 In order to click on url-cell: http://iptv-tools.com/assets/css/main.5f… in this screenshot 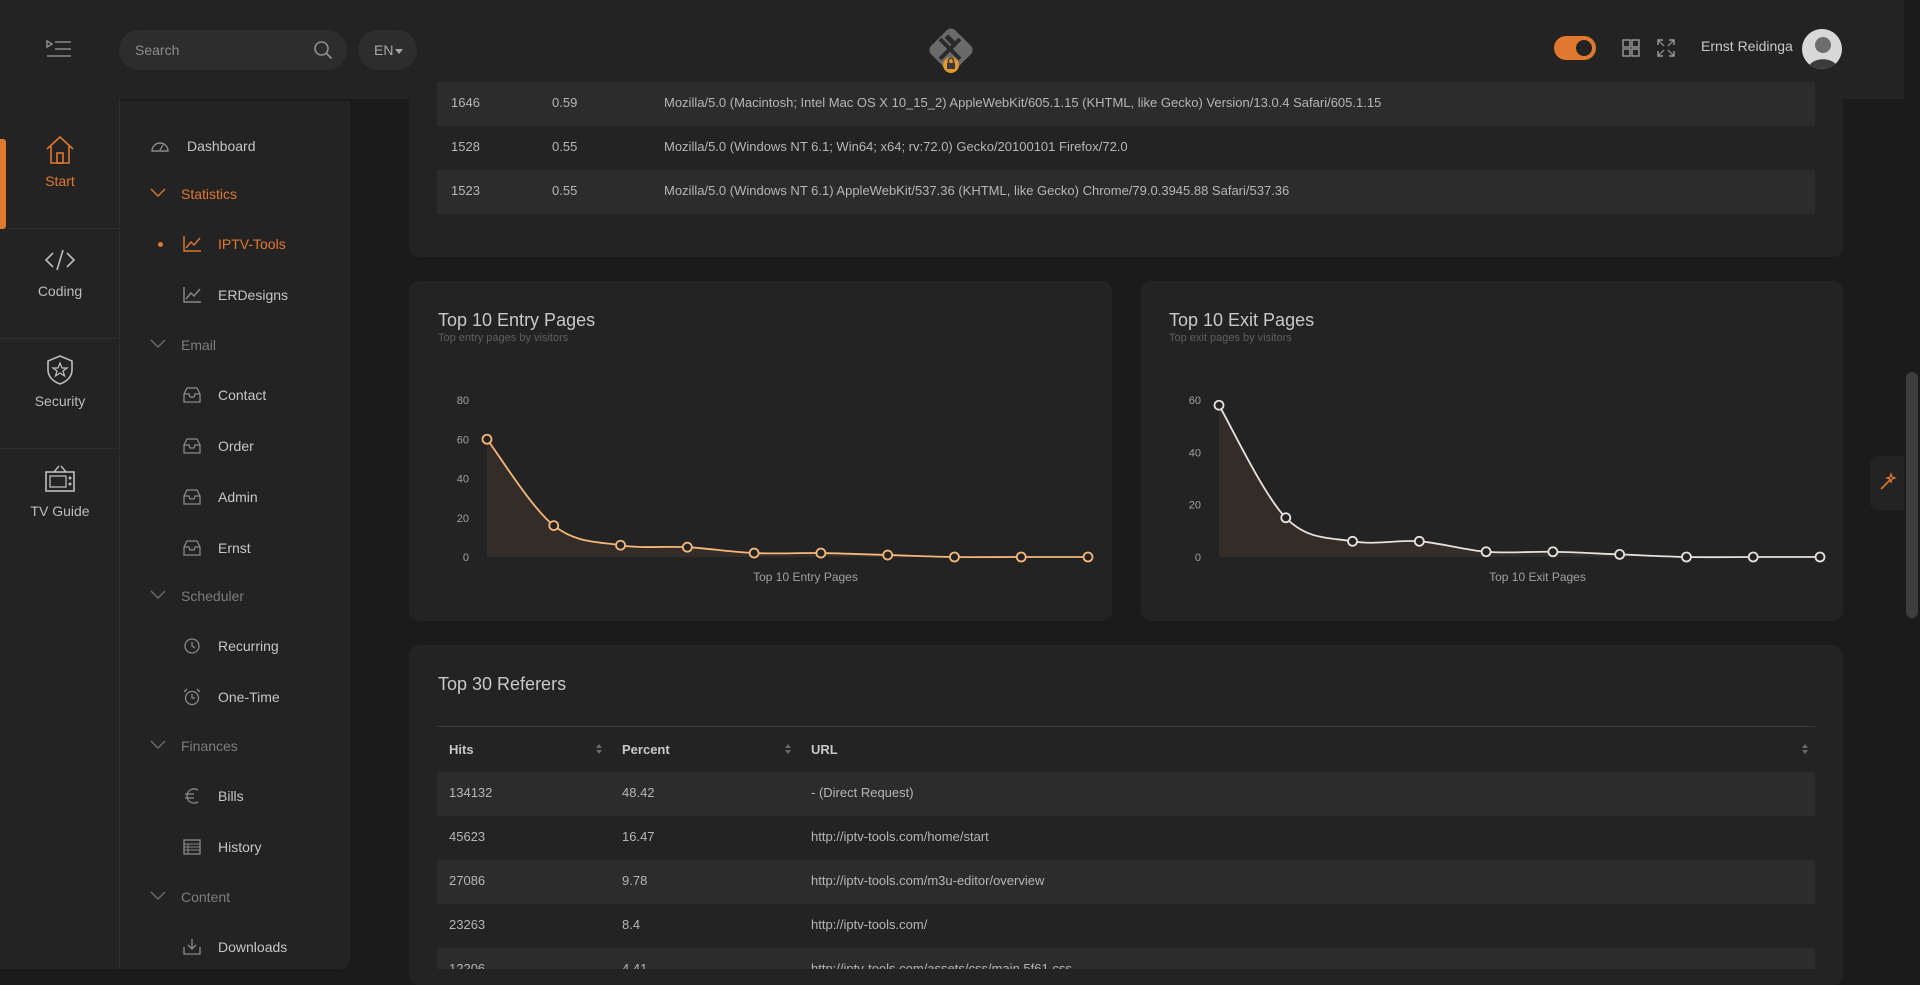, I will do `click(941, 965)`.